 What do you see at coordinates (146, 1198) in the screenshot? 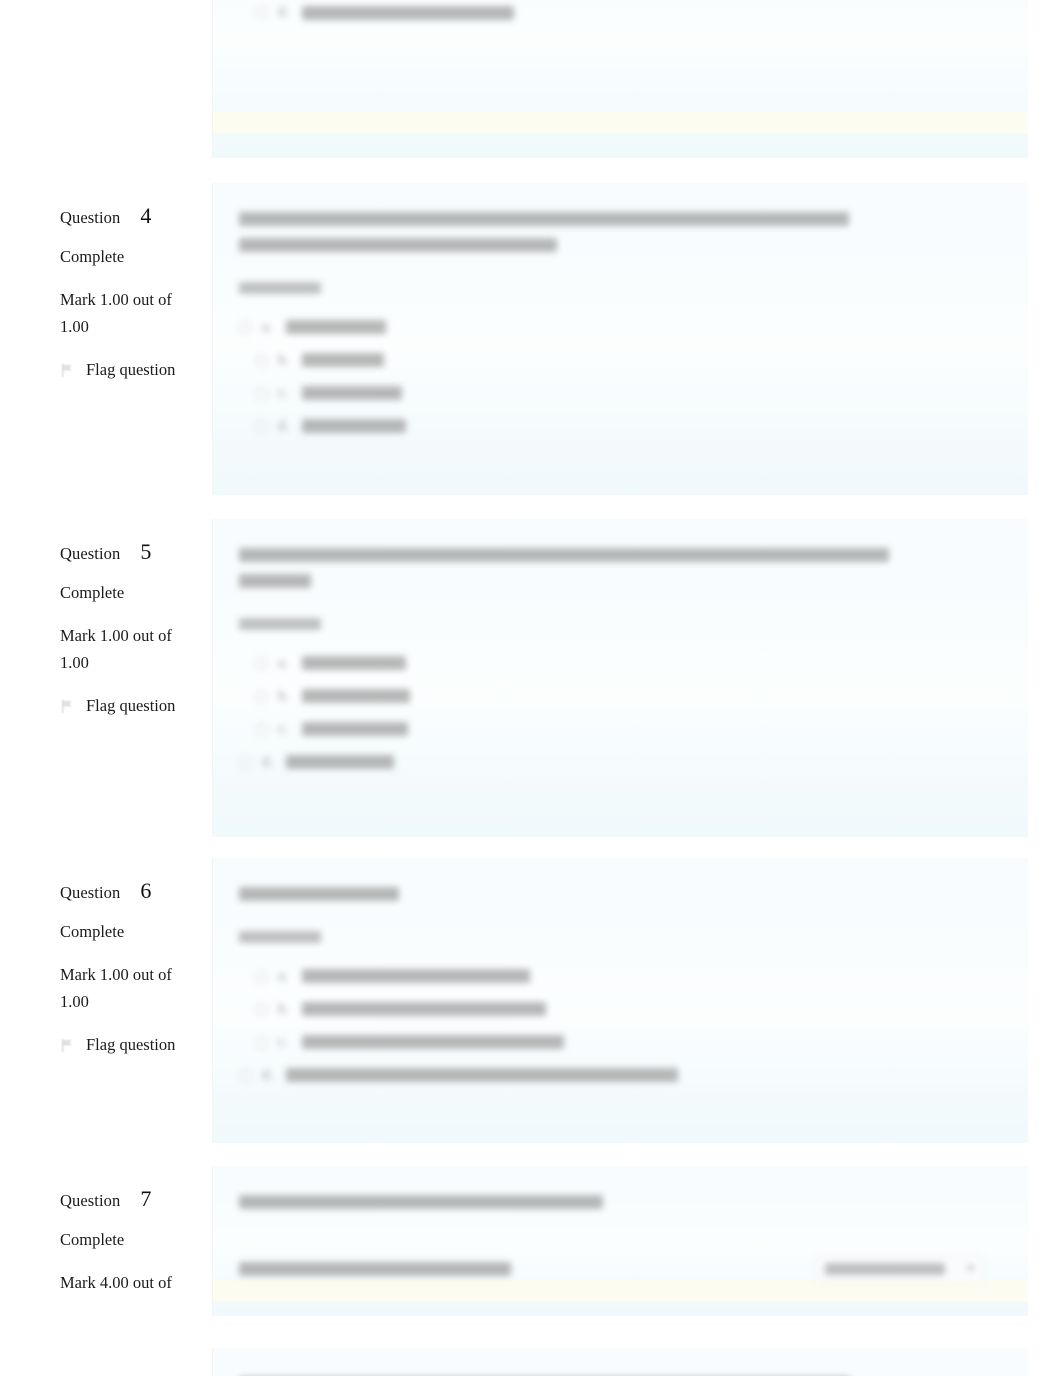
I see `question-number: 7` at bounding box center [146, 1198].